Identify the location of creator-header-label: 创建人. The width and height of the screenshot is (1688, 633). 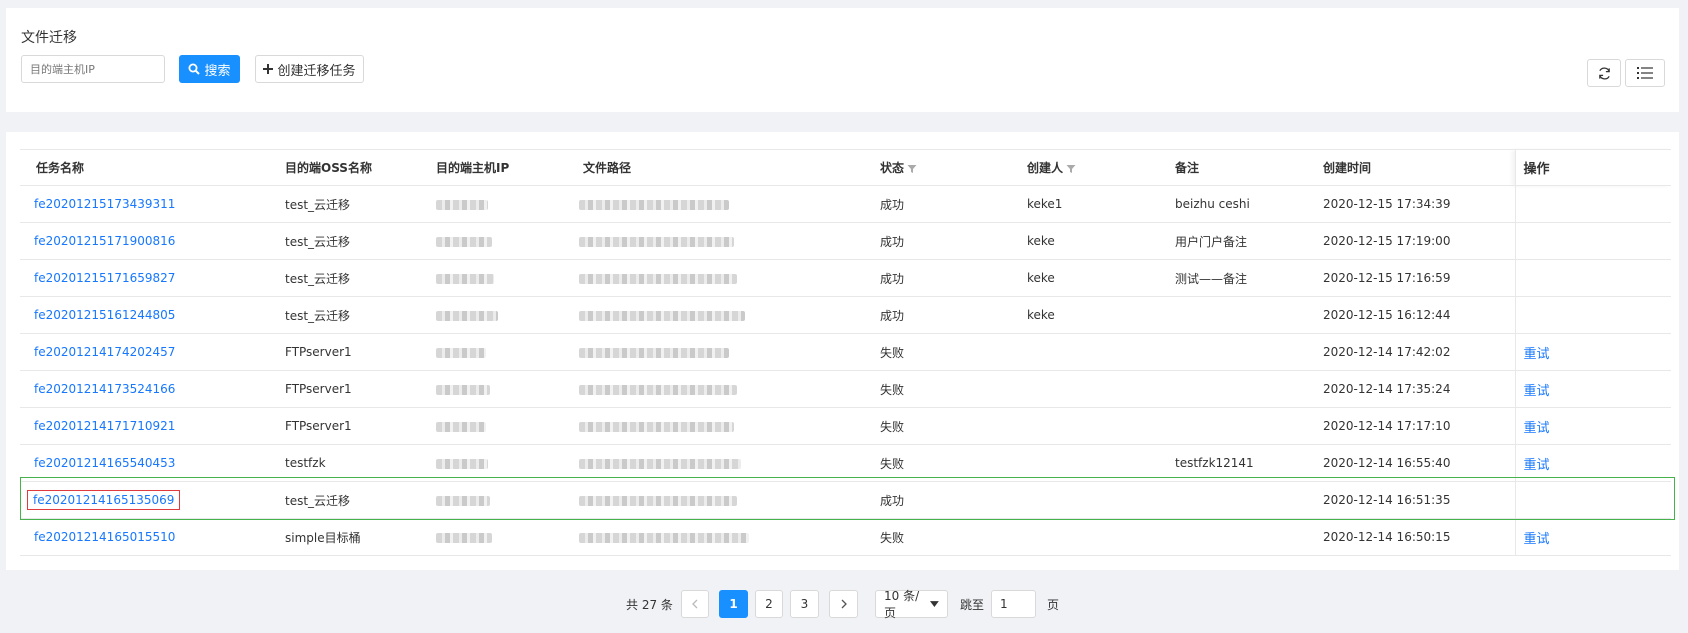
(1045, 168).